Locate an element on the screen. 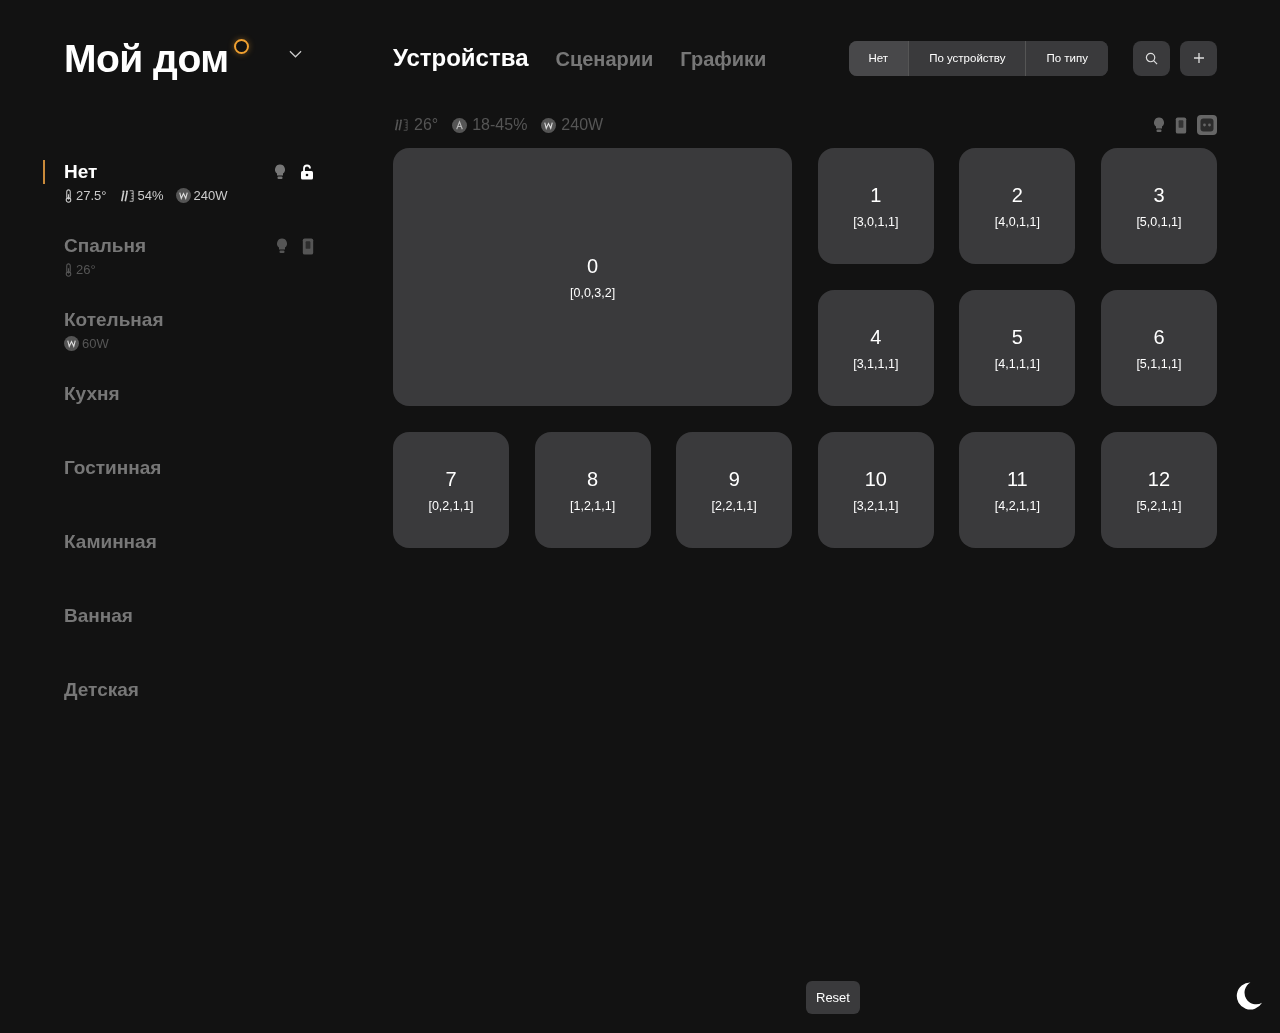  stat-reading: 26° is located at coordinates (426, 125).